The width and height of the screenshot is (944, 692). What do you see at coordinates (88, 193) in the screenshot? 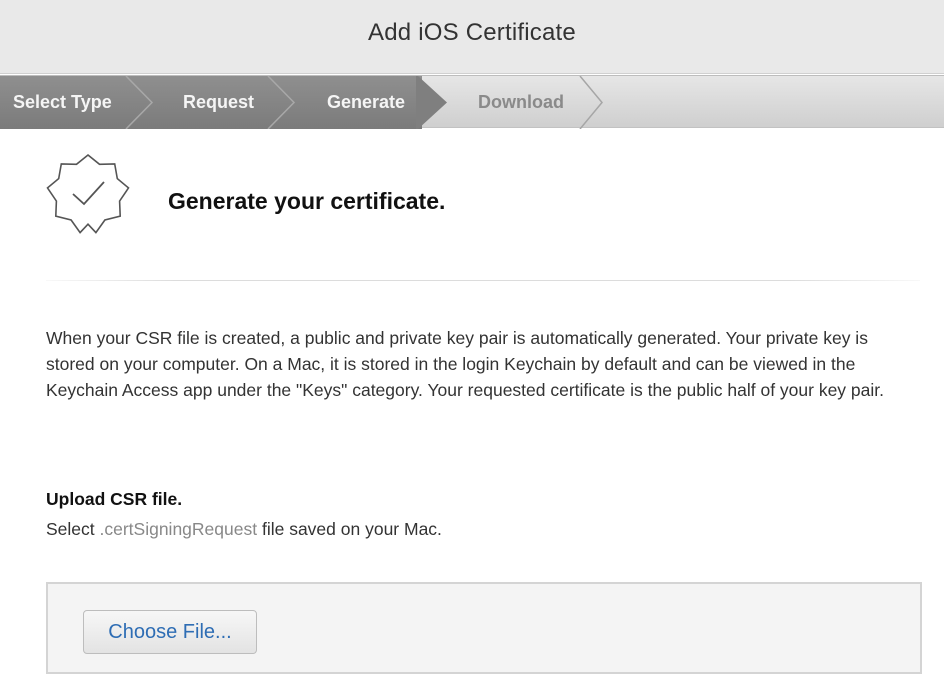
I see `certificate-seal-checkmark-icon` at bounding box center [88, 193].